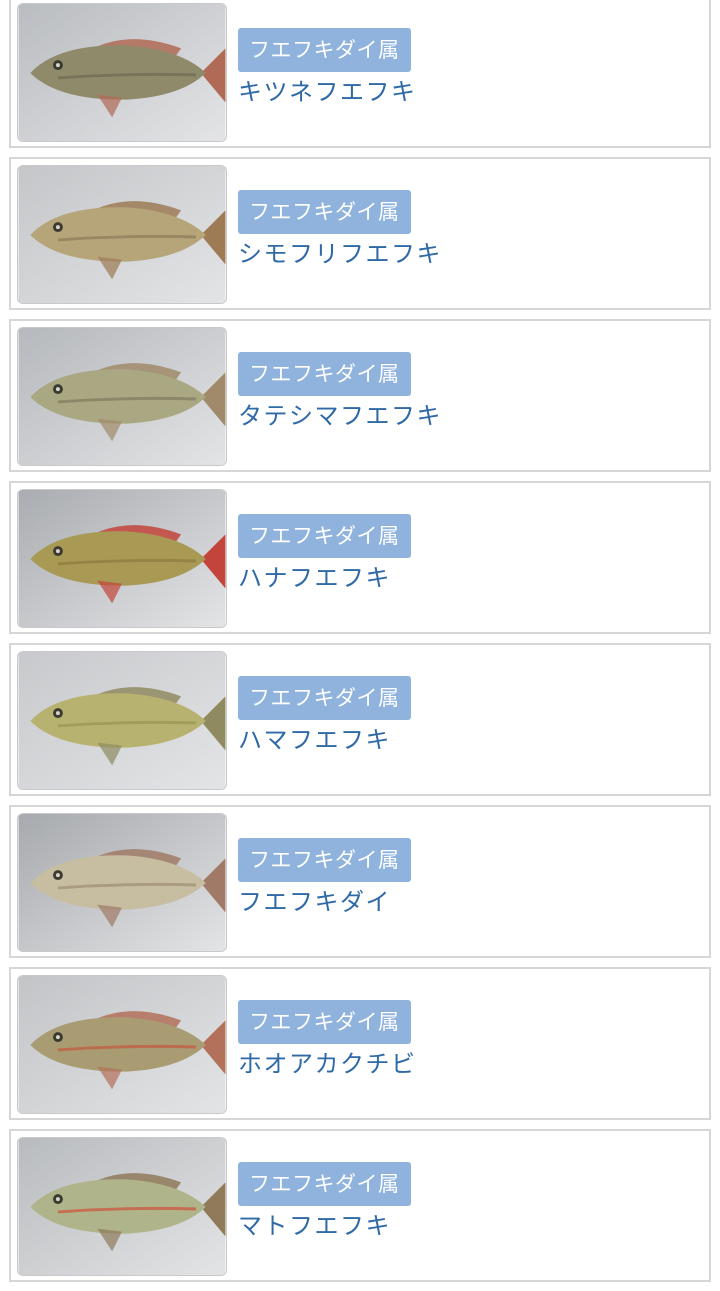 The image size is (720, 1291). I want to click on species-name-link: ハナフエフキ, so click(314, 578).